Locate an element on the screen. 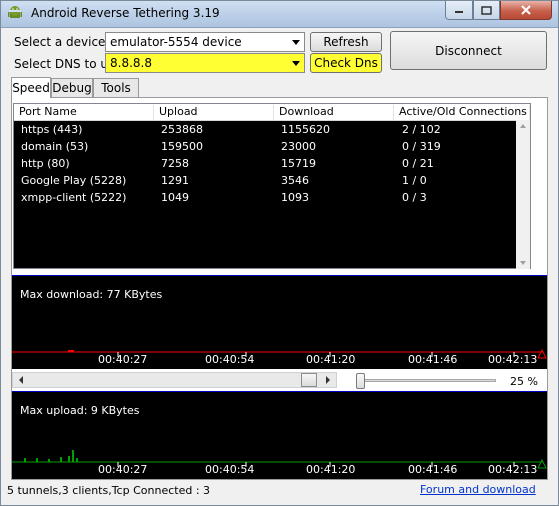 The image size is (559, 506). tab-debug: Debug is located at coordinates (72, 87).